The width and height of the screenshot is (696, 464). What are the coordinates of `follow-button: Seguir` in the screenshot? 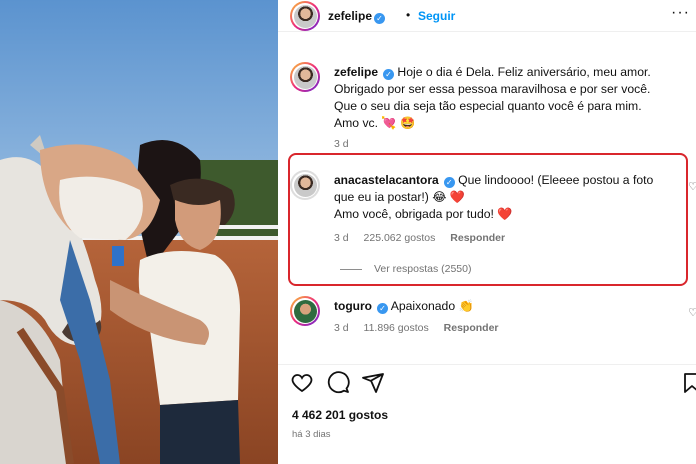 It's located at (436, 16).